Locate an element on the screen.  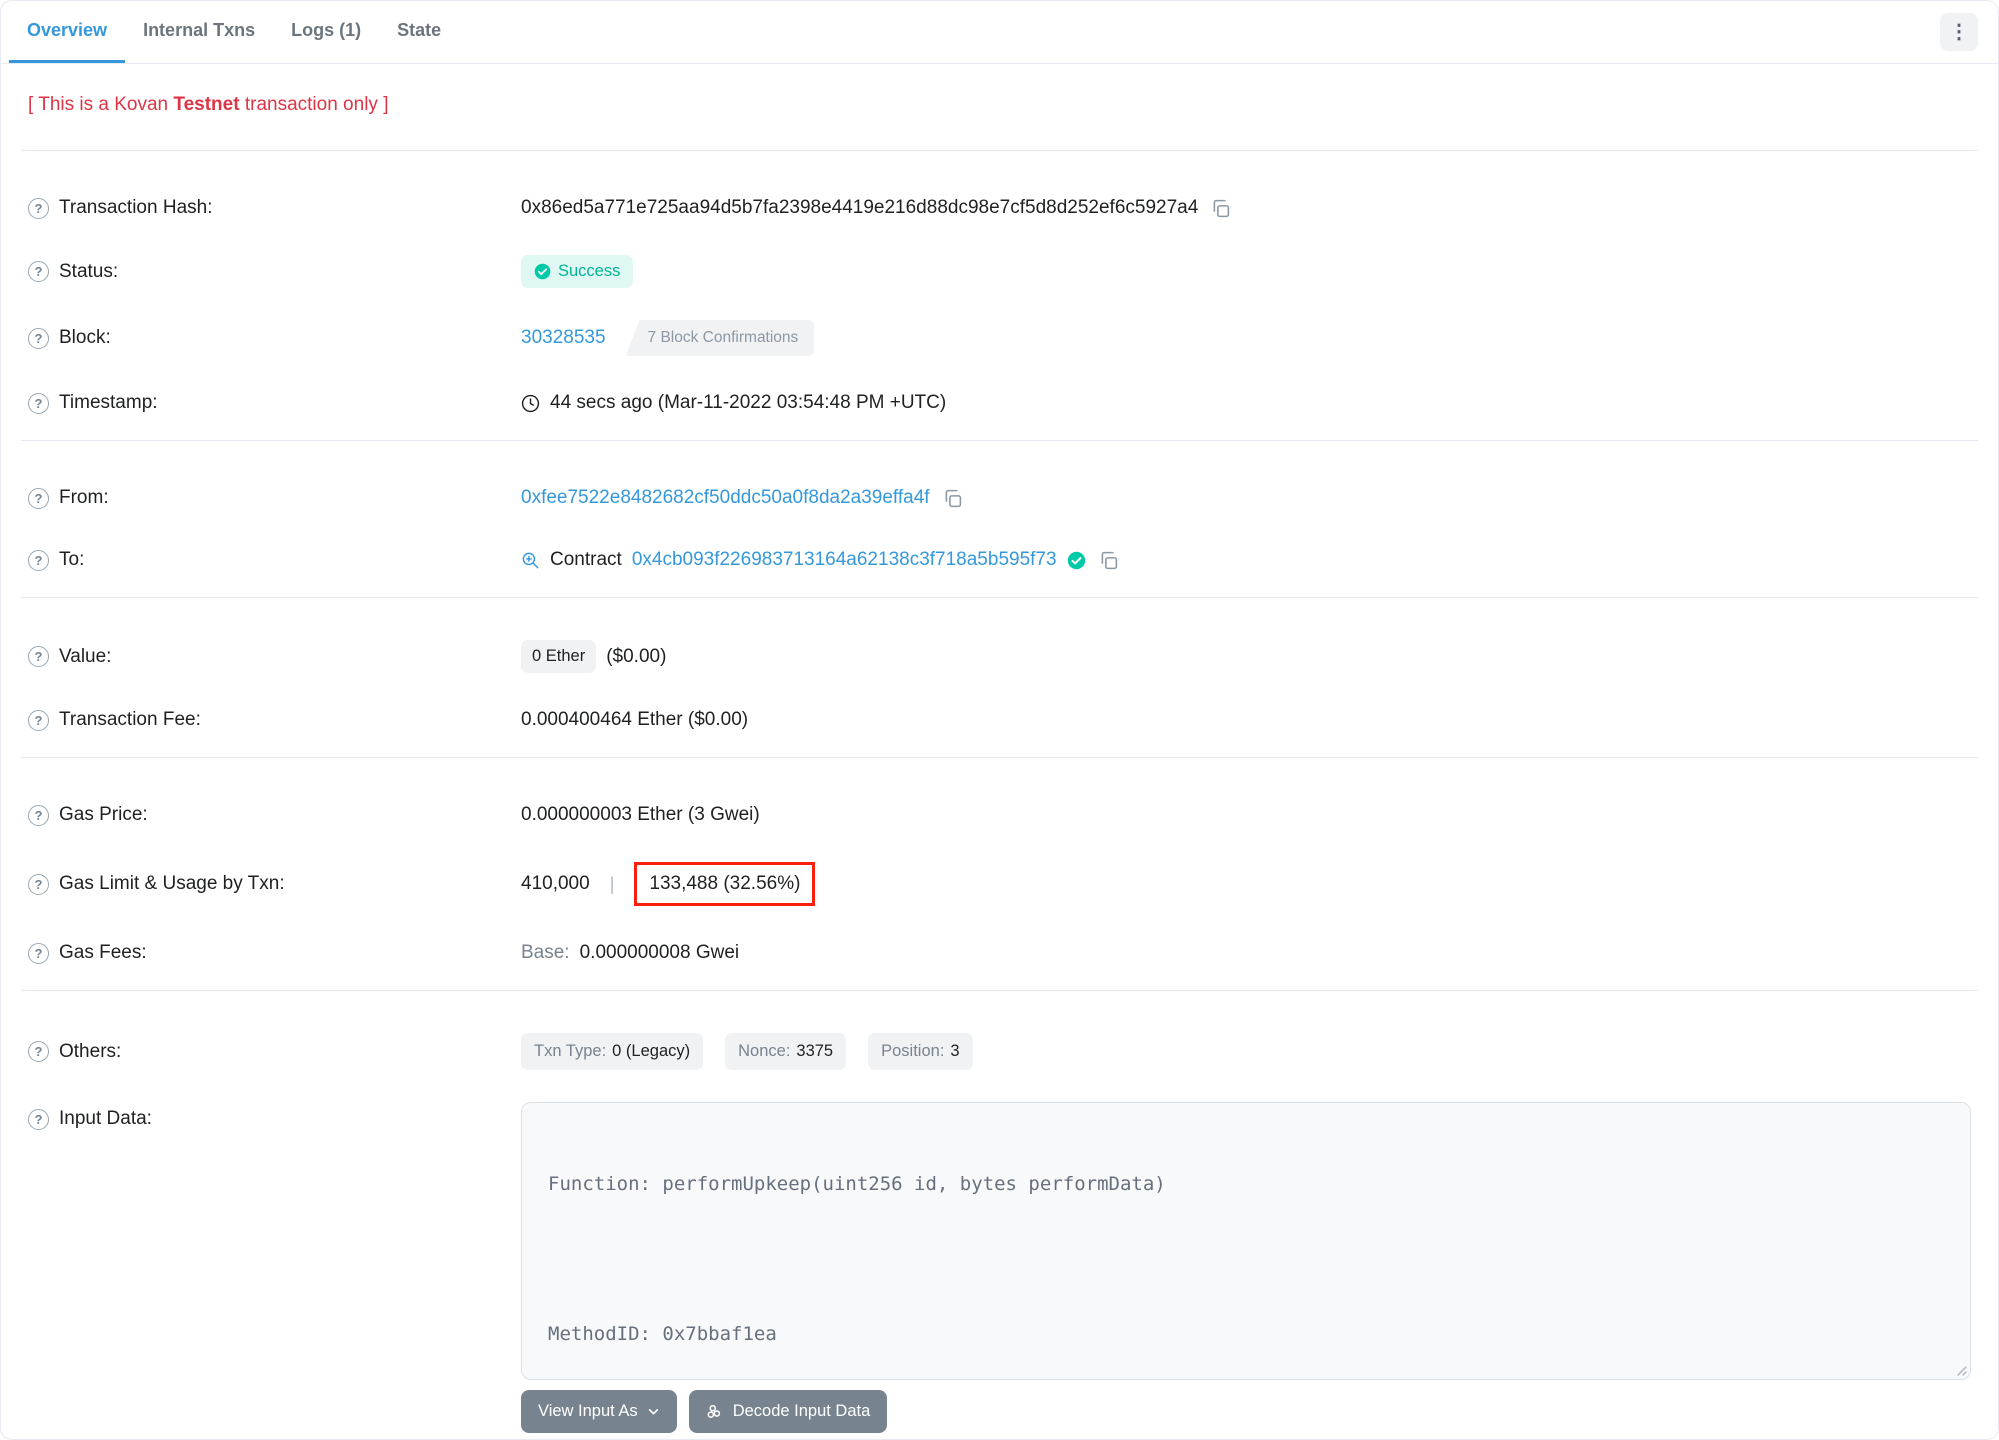
gas-fees-label: Gas Fees: is located at coordinates (103, 952).